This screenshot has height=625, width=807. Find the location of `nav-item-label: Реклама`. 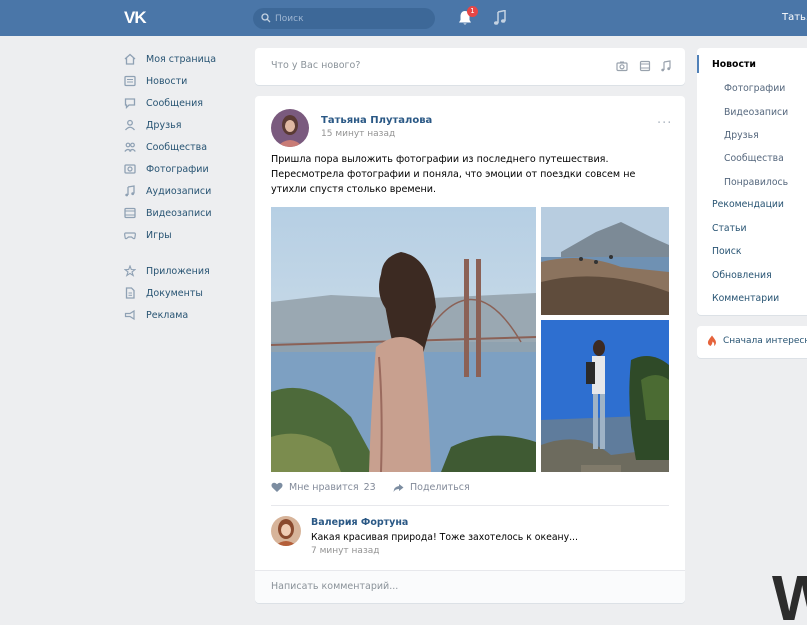

nav-item-label: Реклама is located at coordinates (167, 315).